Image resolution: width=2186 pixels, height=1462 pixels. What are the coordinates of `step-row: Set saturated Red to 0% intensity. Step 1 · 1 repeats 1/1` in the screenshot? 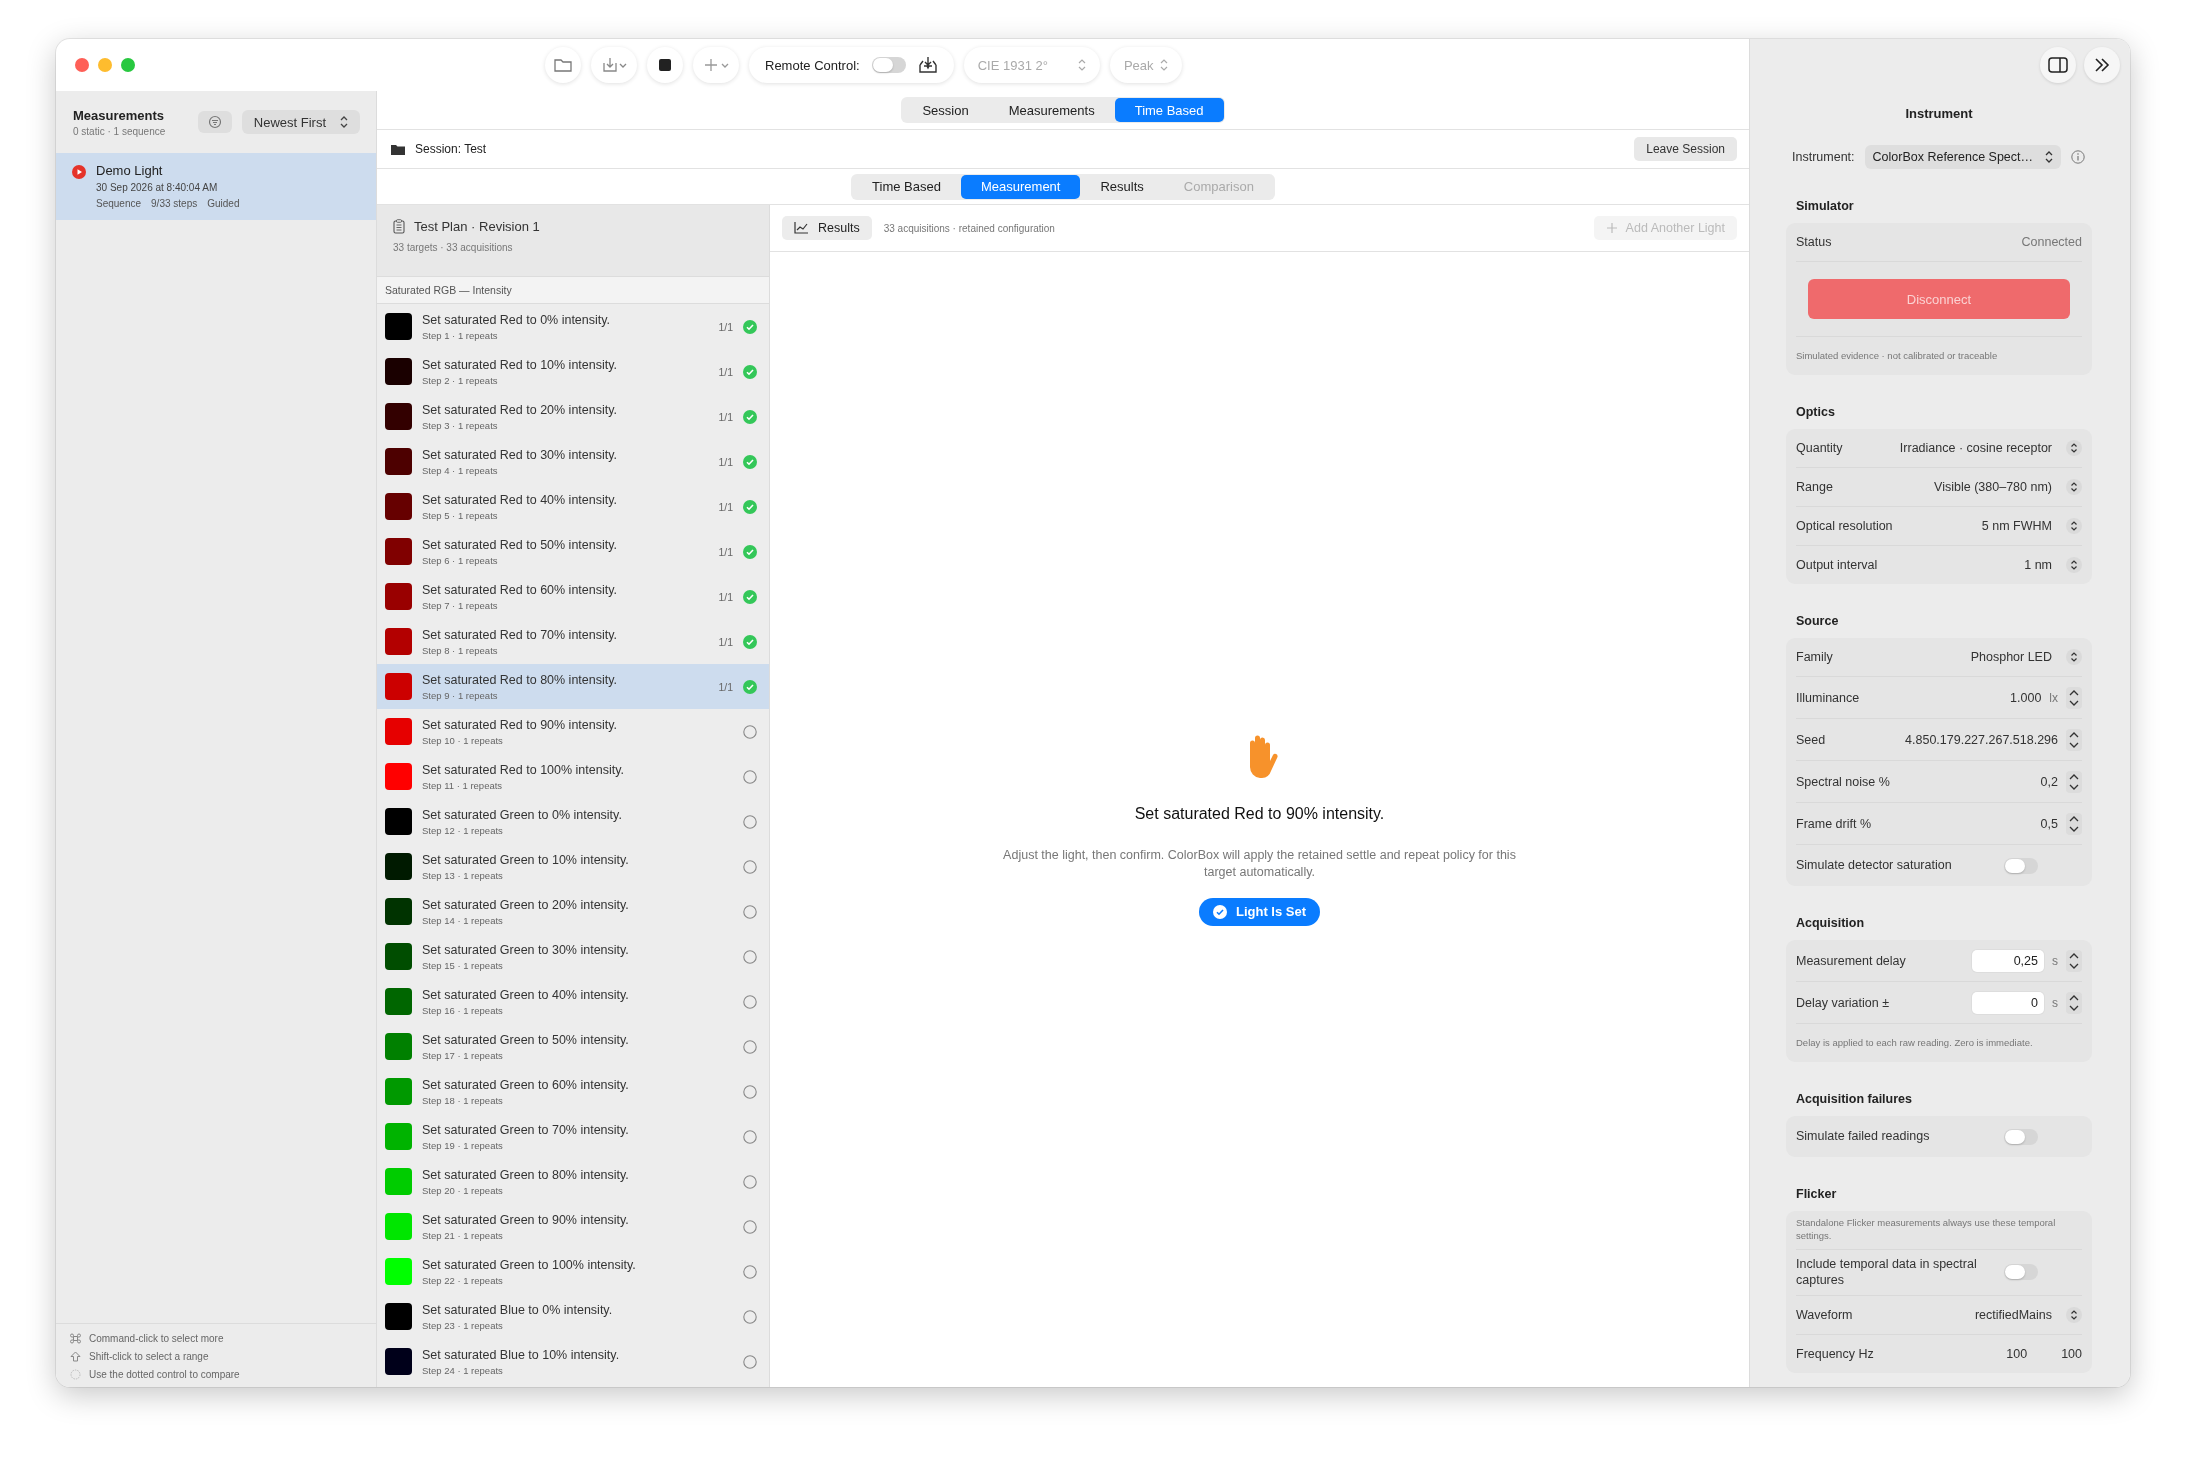 It's located at (573, 326).